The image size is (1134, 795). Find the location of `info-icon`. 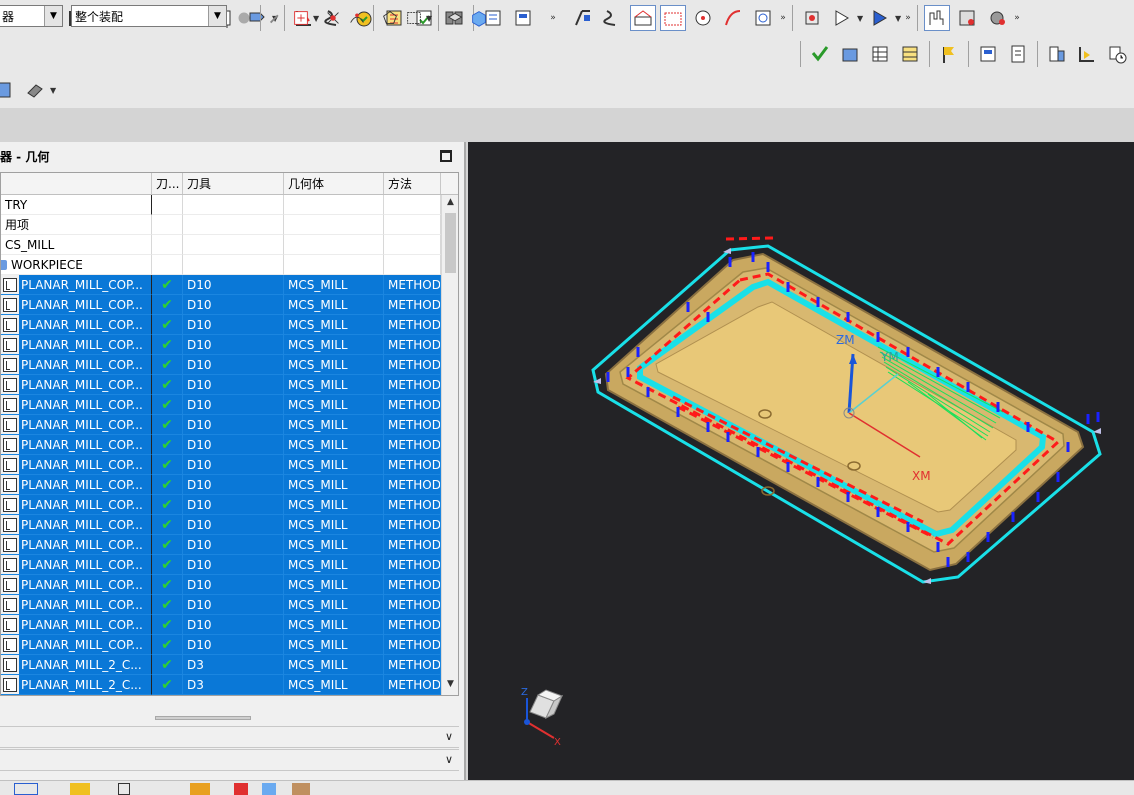

info-icon is located at coordinates (937, 18).